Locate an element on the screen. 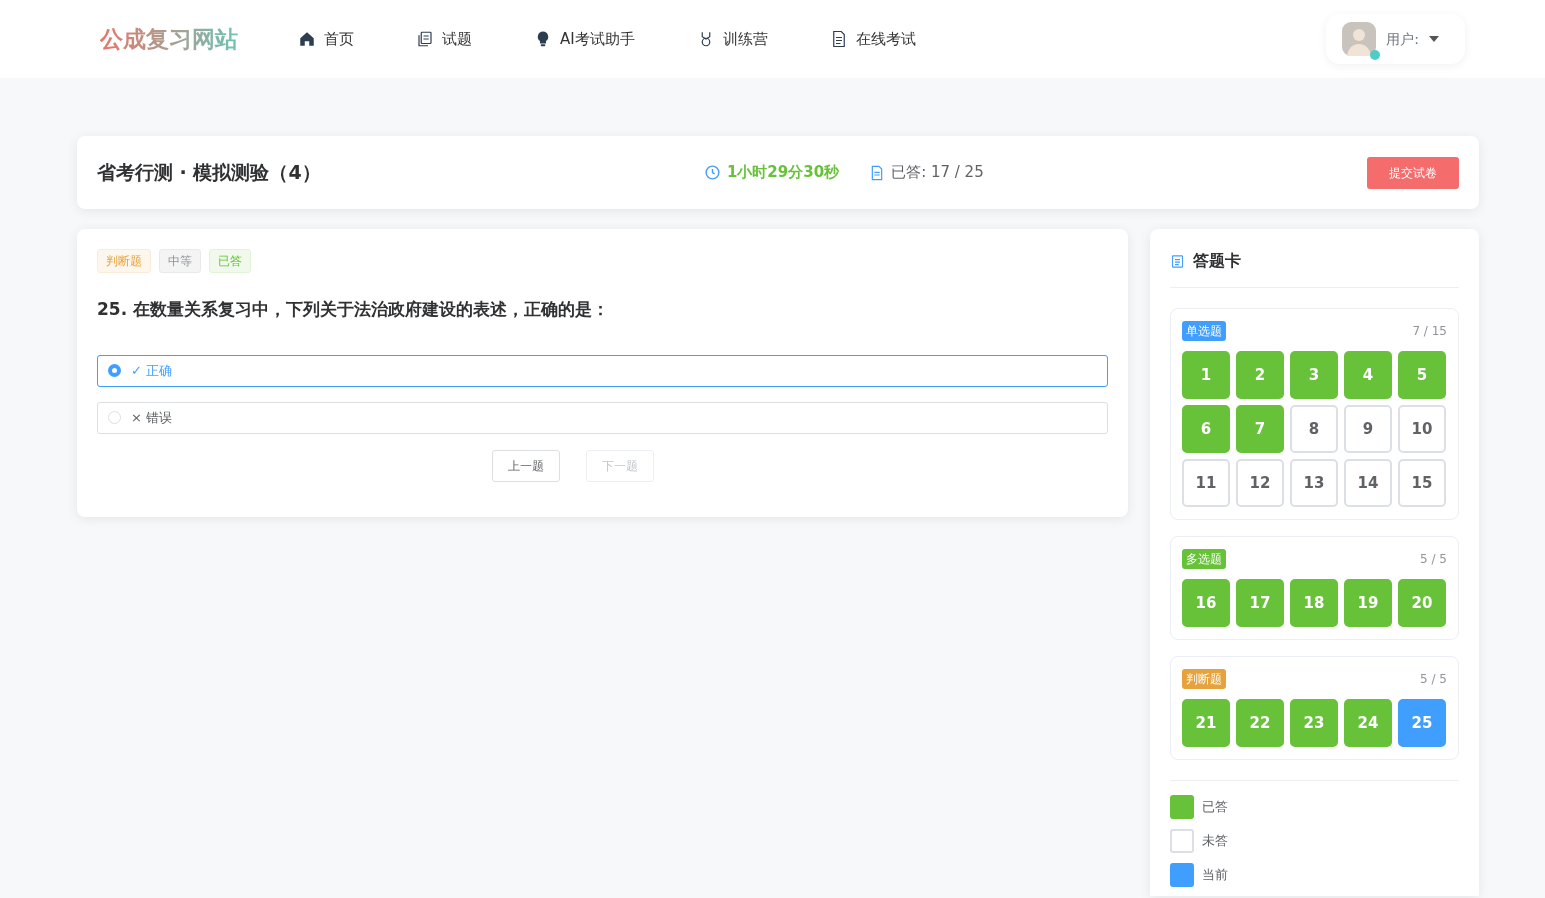 The width and height of the screenshot is (1545, 898). nav-link: 试题 is located at coordinates (444, 39).